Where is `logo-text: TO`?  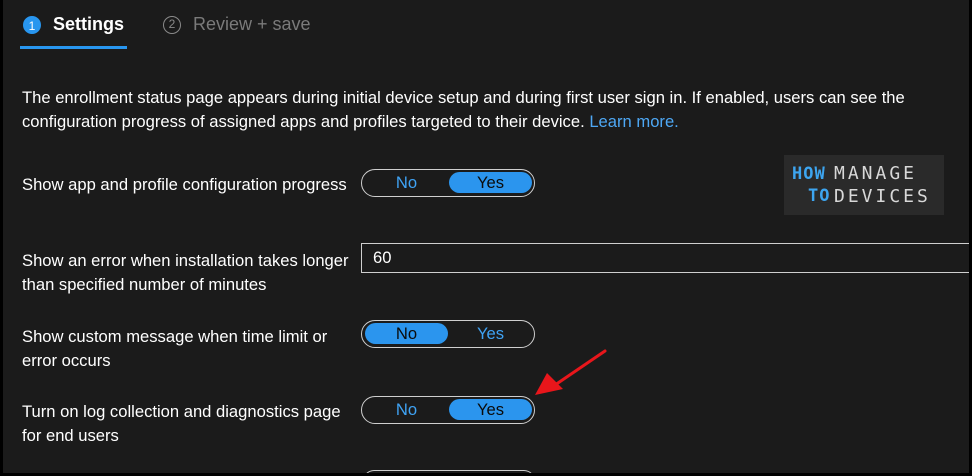
logo-text: TO is located at coordinates (819, 196).